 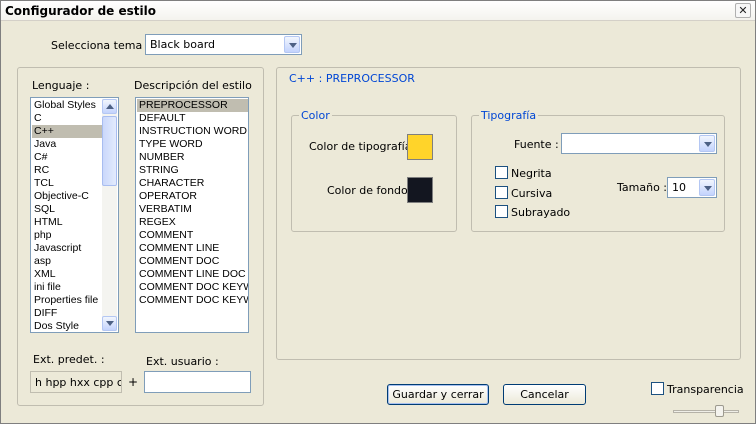 I want to click on fg-color-swatch, so click(x=420, y=147).